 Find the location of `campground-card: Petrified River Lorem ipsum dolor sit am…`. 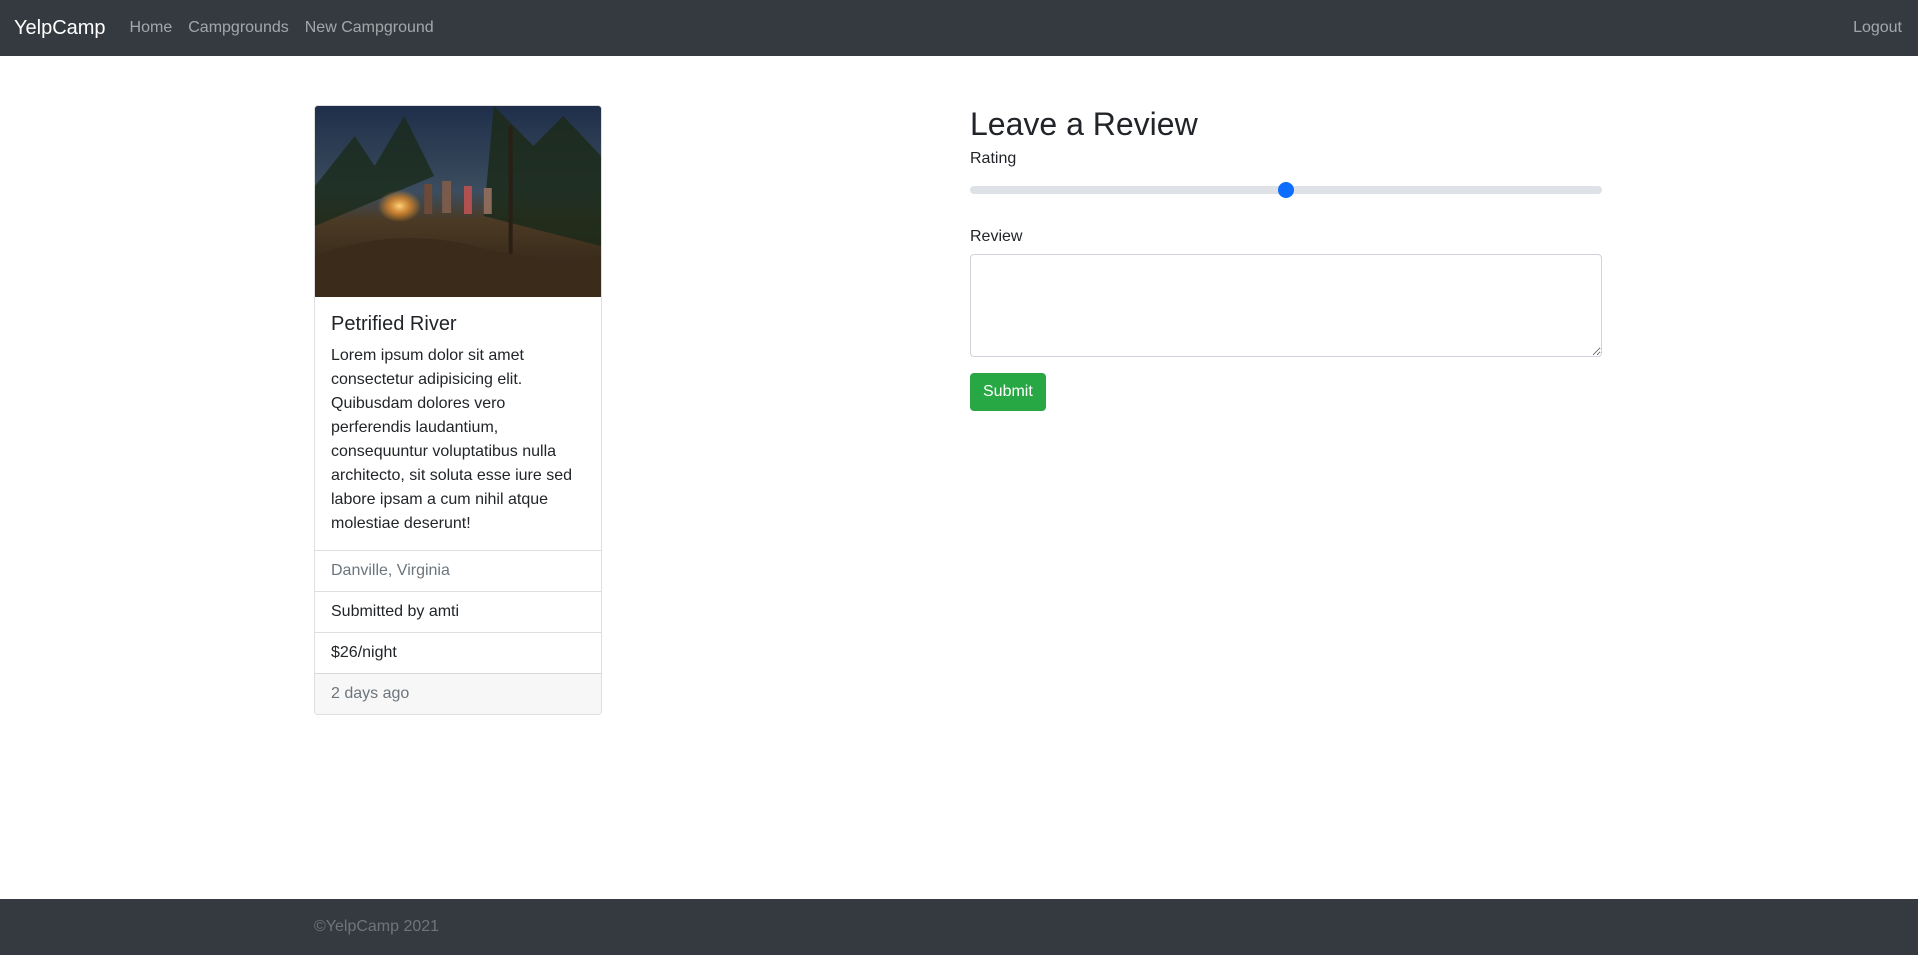

campground-card: Petrified River Lorem ipsum dolor sit am… is located at coordinates (458, 410).